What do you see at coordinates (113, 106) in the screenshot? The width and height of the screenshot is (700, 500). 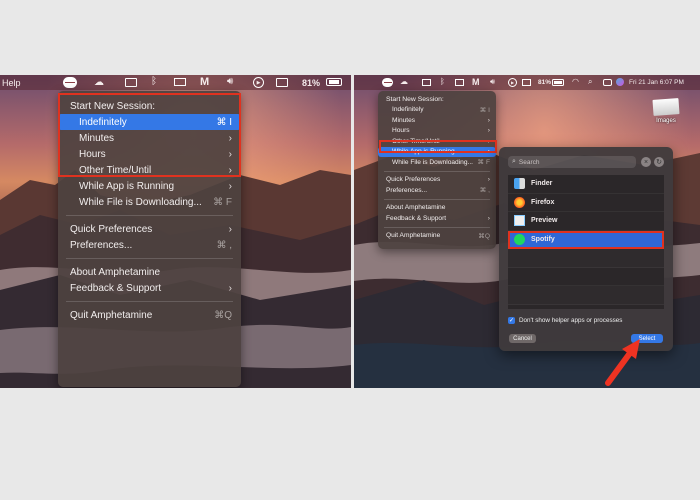 I see `menu-header-start-new-session: Start New Session:` at bounding box center [113, 106].